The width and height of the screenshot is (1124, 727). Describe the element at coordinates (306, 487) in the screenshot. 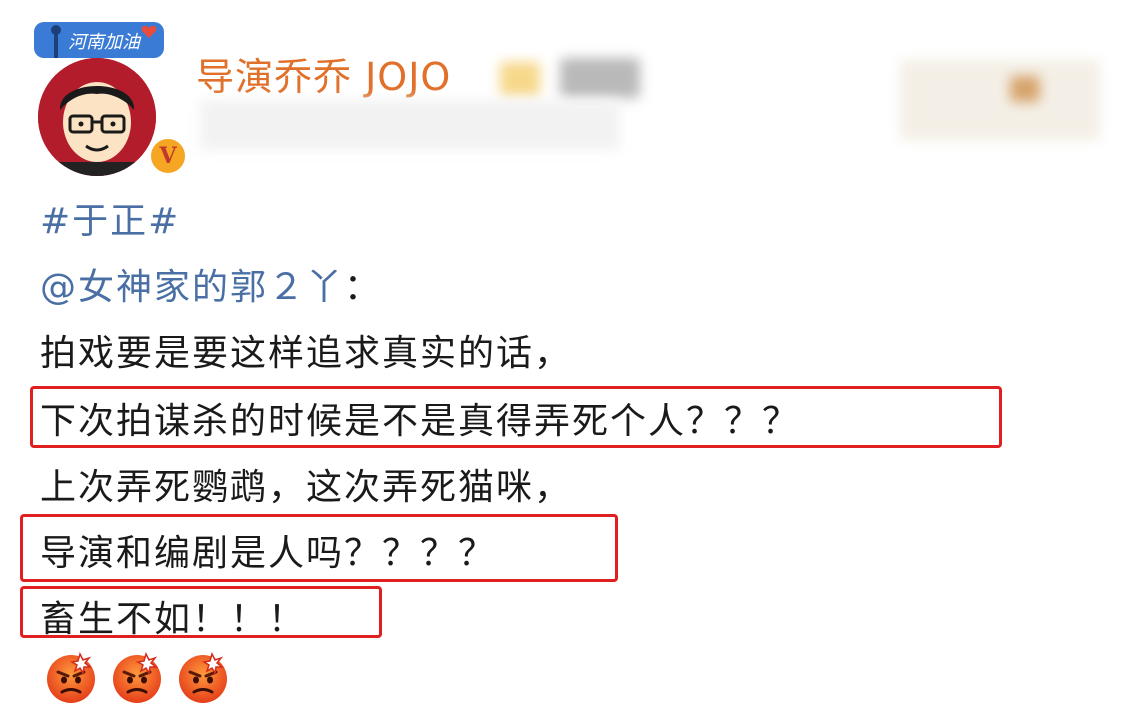

I see `post-text-line: 上次弄死鹦鹉，这次弄死猫咪，` at that location.